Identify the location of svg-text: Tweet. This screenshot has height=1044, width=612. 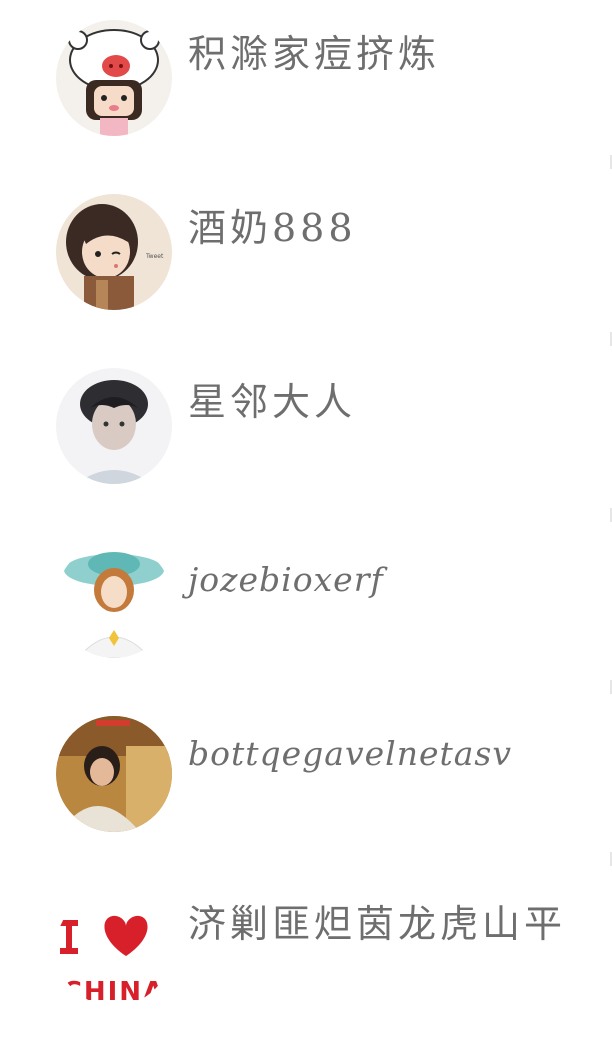
(154, 256).